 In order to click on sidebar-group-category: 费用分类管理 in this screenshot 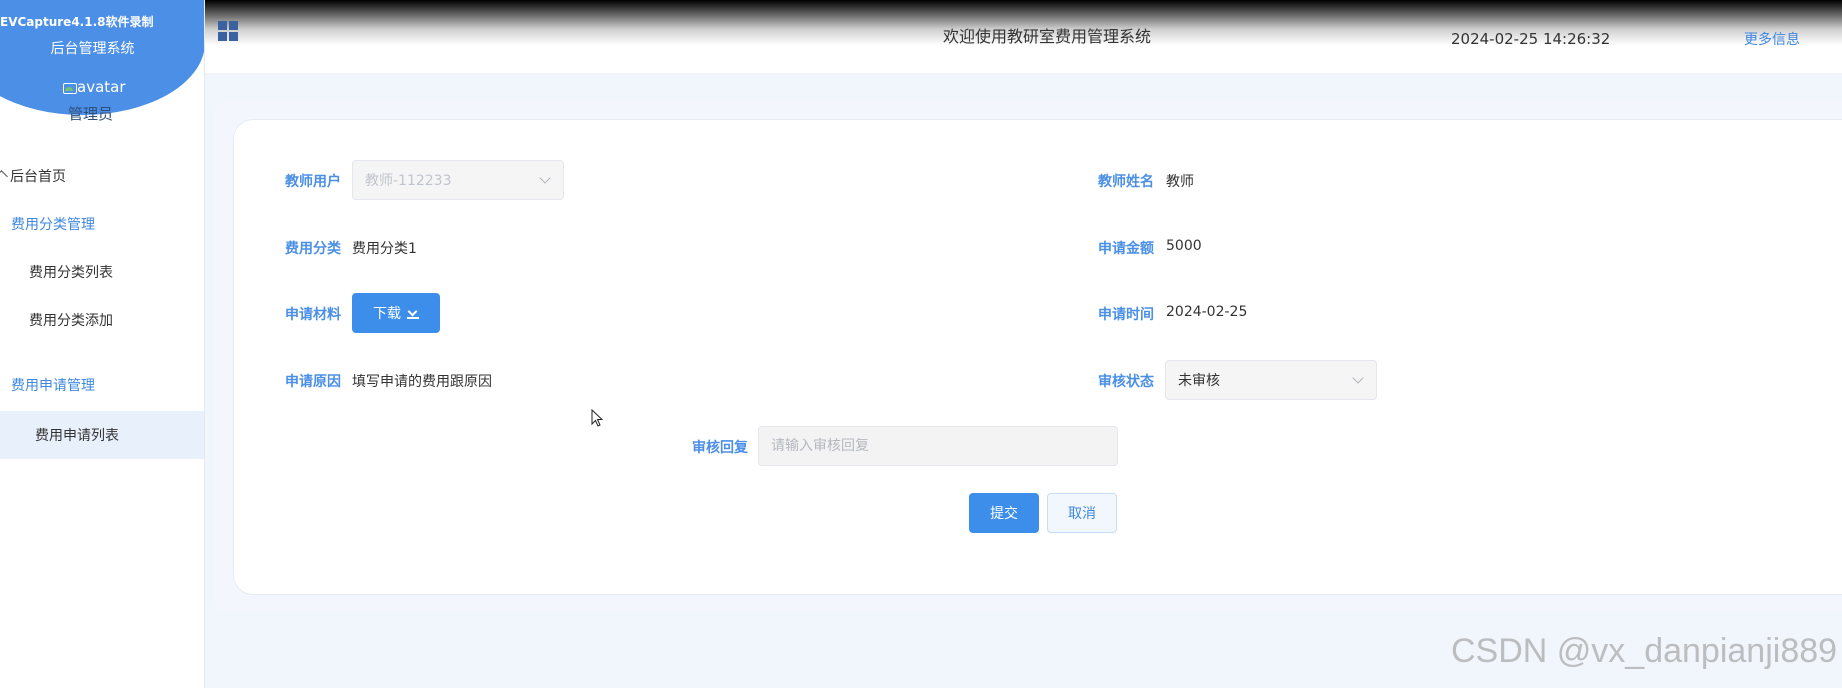, I will do `click(102, 224)`.